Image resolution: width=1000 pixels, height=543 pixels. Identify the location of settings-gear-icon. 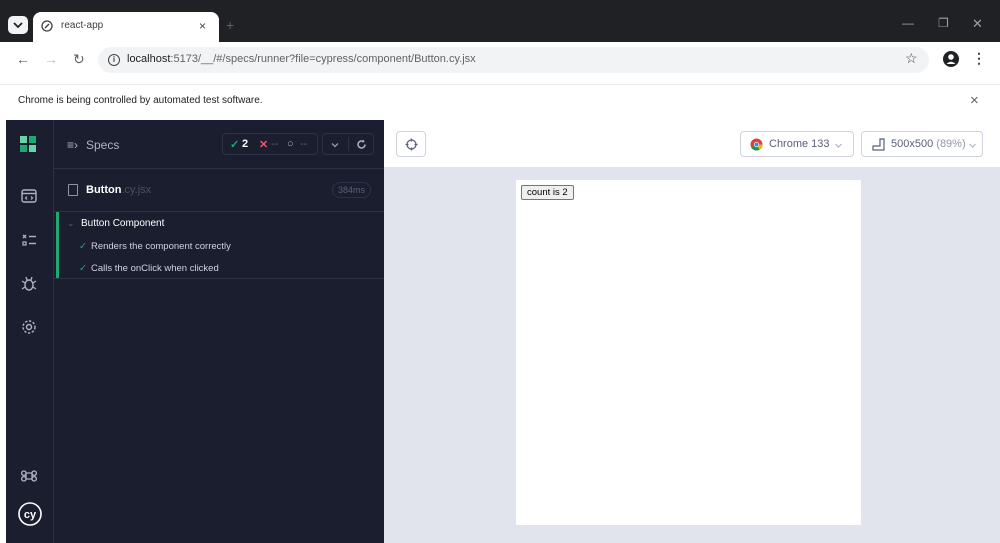
(29, 327).